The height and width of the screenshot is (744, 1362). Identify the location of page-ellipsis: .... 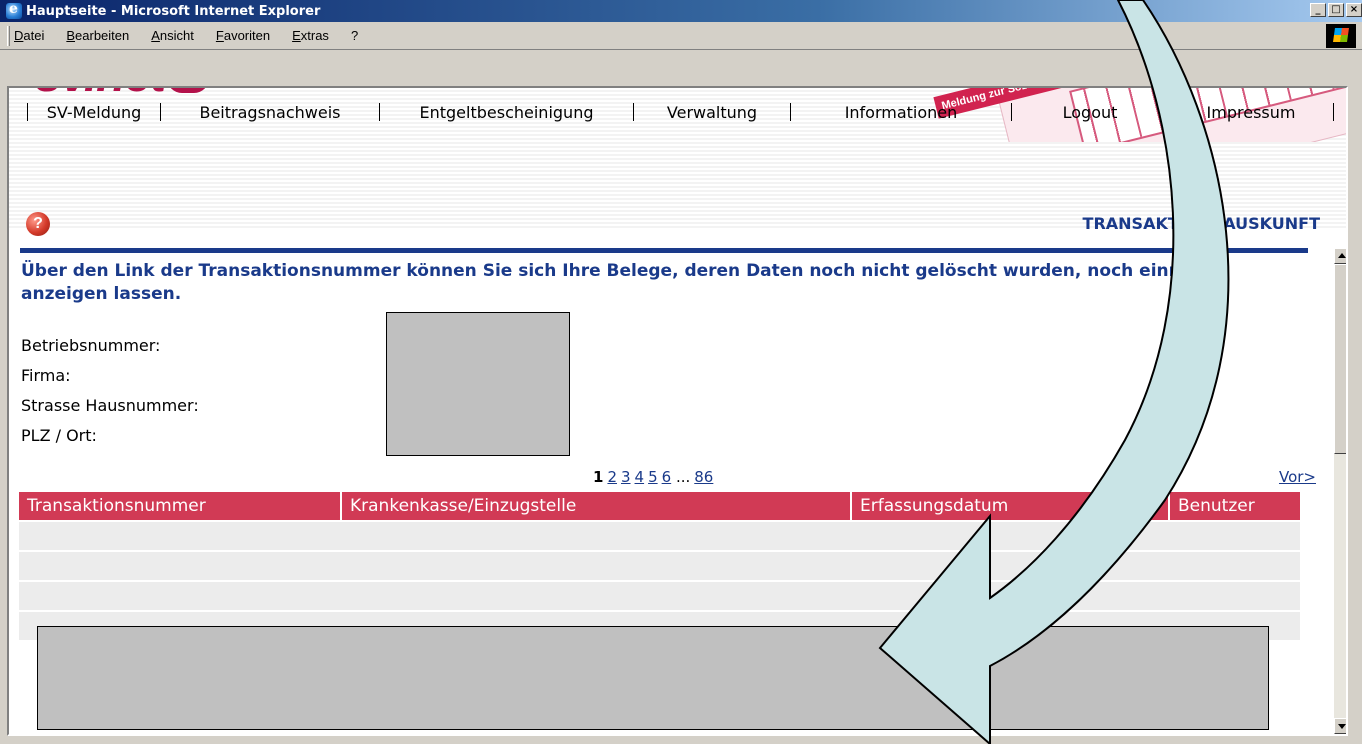
(683, 477).